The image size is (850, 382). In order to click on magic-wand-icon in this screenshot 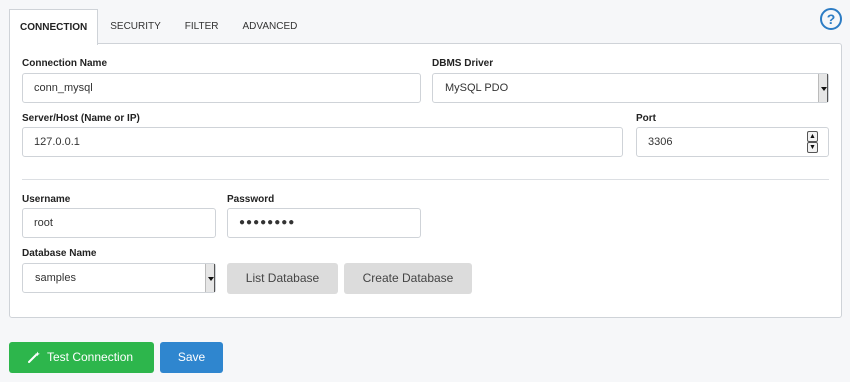, I will do `click(34, 357)`.